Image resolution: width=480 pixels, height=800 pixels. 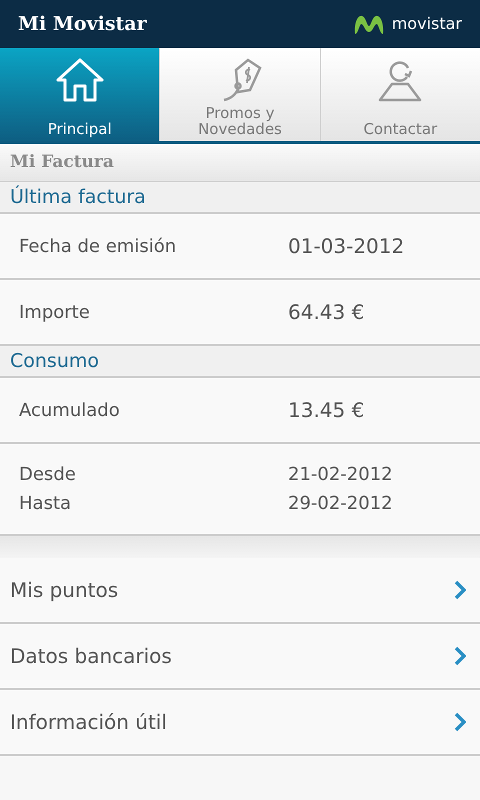 I want to click on section-title: Consumo, so click(x=55, y=361).